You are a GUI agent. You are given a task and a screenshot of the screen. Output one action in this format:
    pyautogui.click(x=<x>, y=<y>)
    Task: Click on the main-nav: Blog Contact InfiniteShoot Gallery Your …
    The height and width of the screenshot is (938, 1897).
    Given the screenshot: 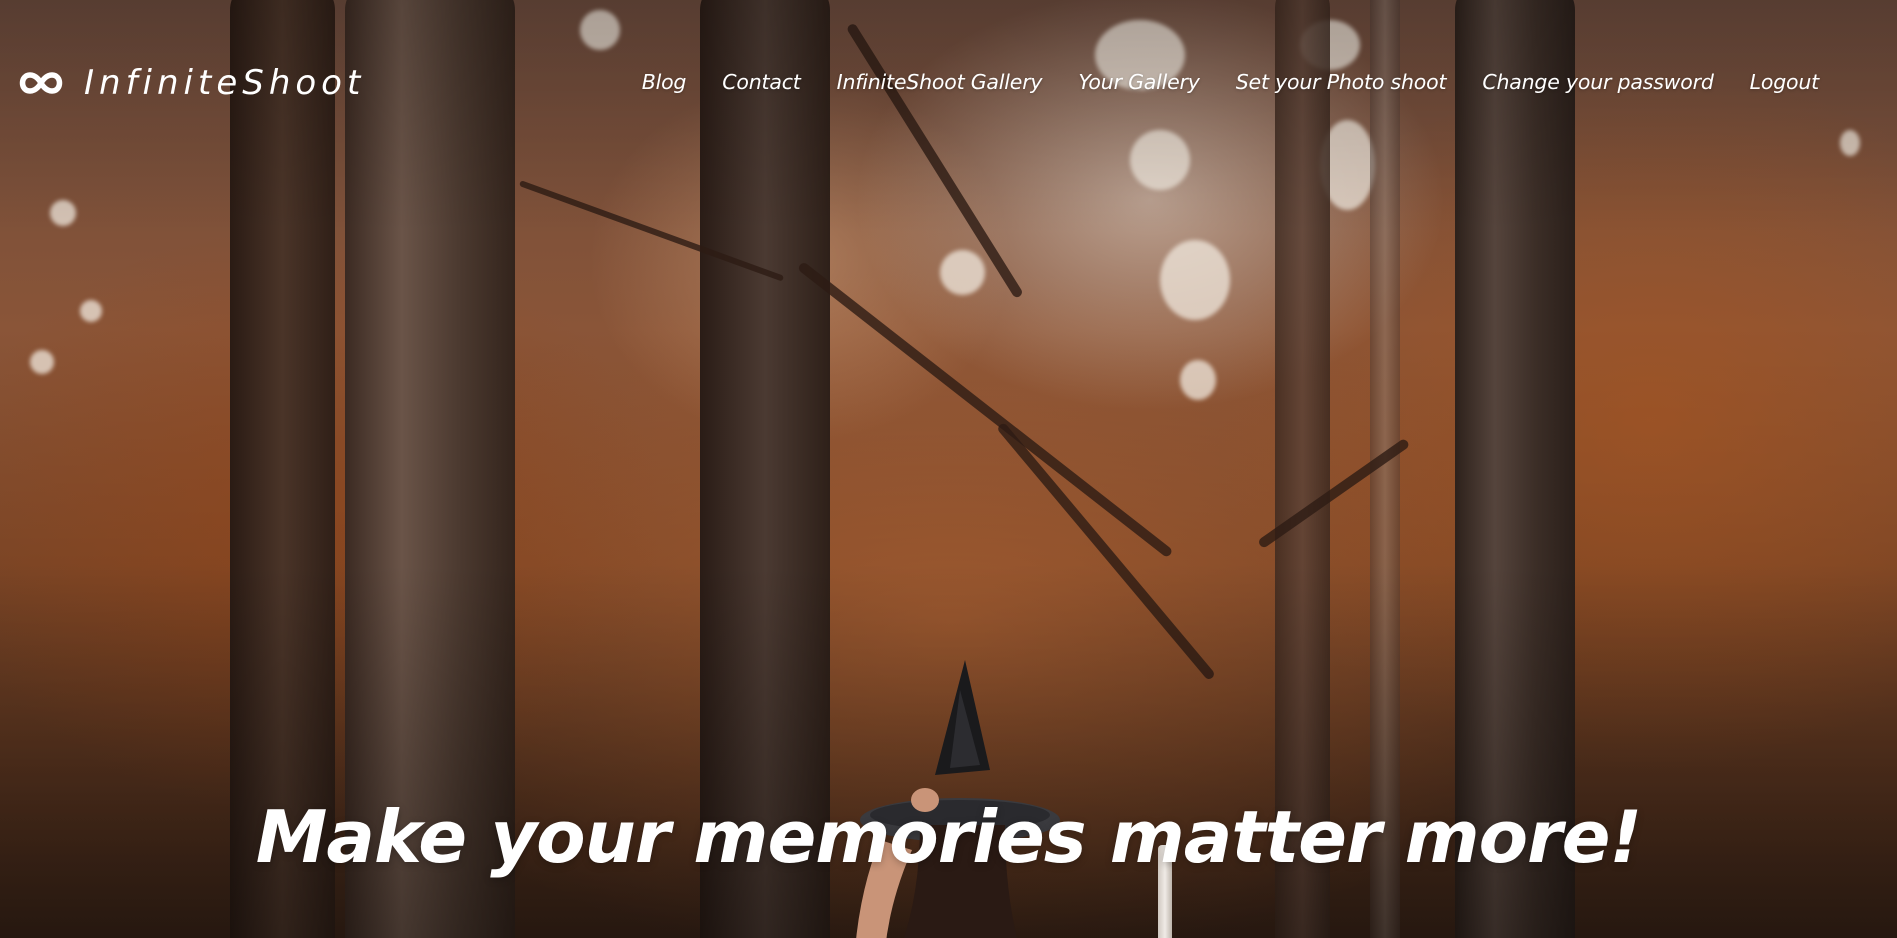 What is the action you would take?
    pyautogui.click(x=1230, y=82)
    